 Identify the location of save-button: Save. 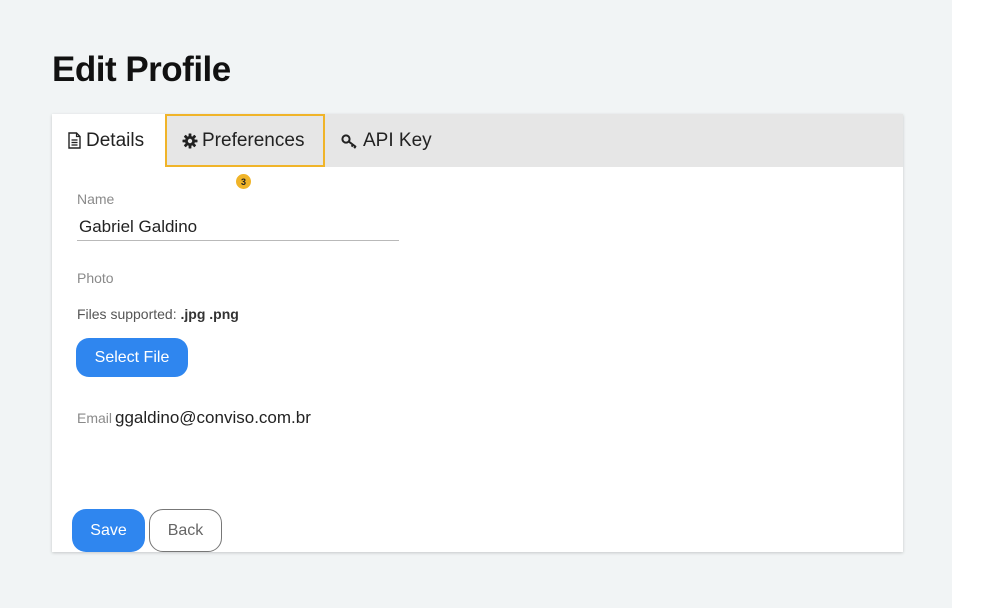
(108, 530).